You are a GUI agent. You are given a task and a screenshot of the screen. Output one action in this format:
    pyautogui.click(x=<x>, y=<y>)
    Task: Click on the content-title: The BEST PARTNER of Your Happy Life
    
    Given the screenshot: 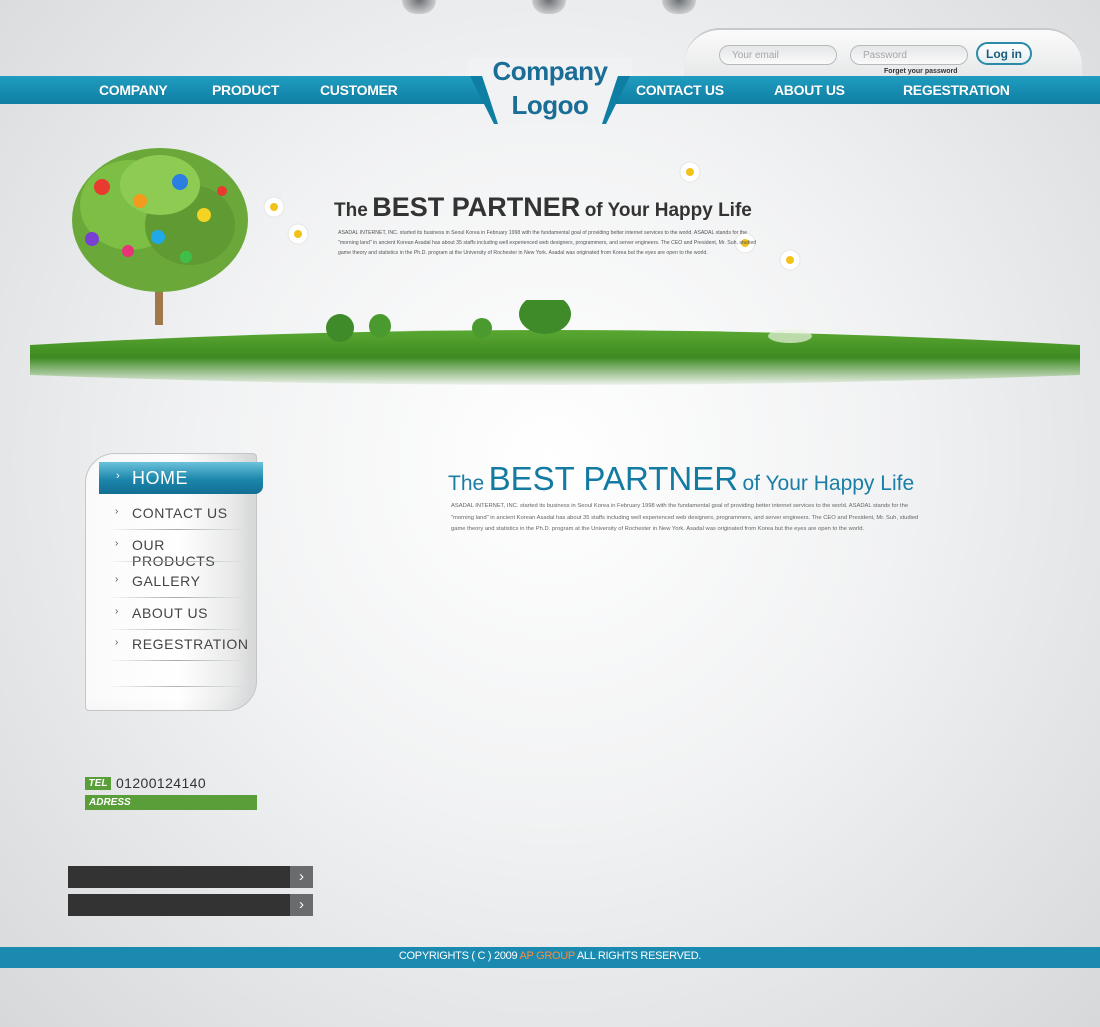 What is the action you would take?
    pyautogui.click(x=681, y=479)
    